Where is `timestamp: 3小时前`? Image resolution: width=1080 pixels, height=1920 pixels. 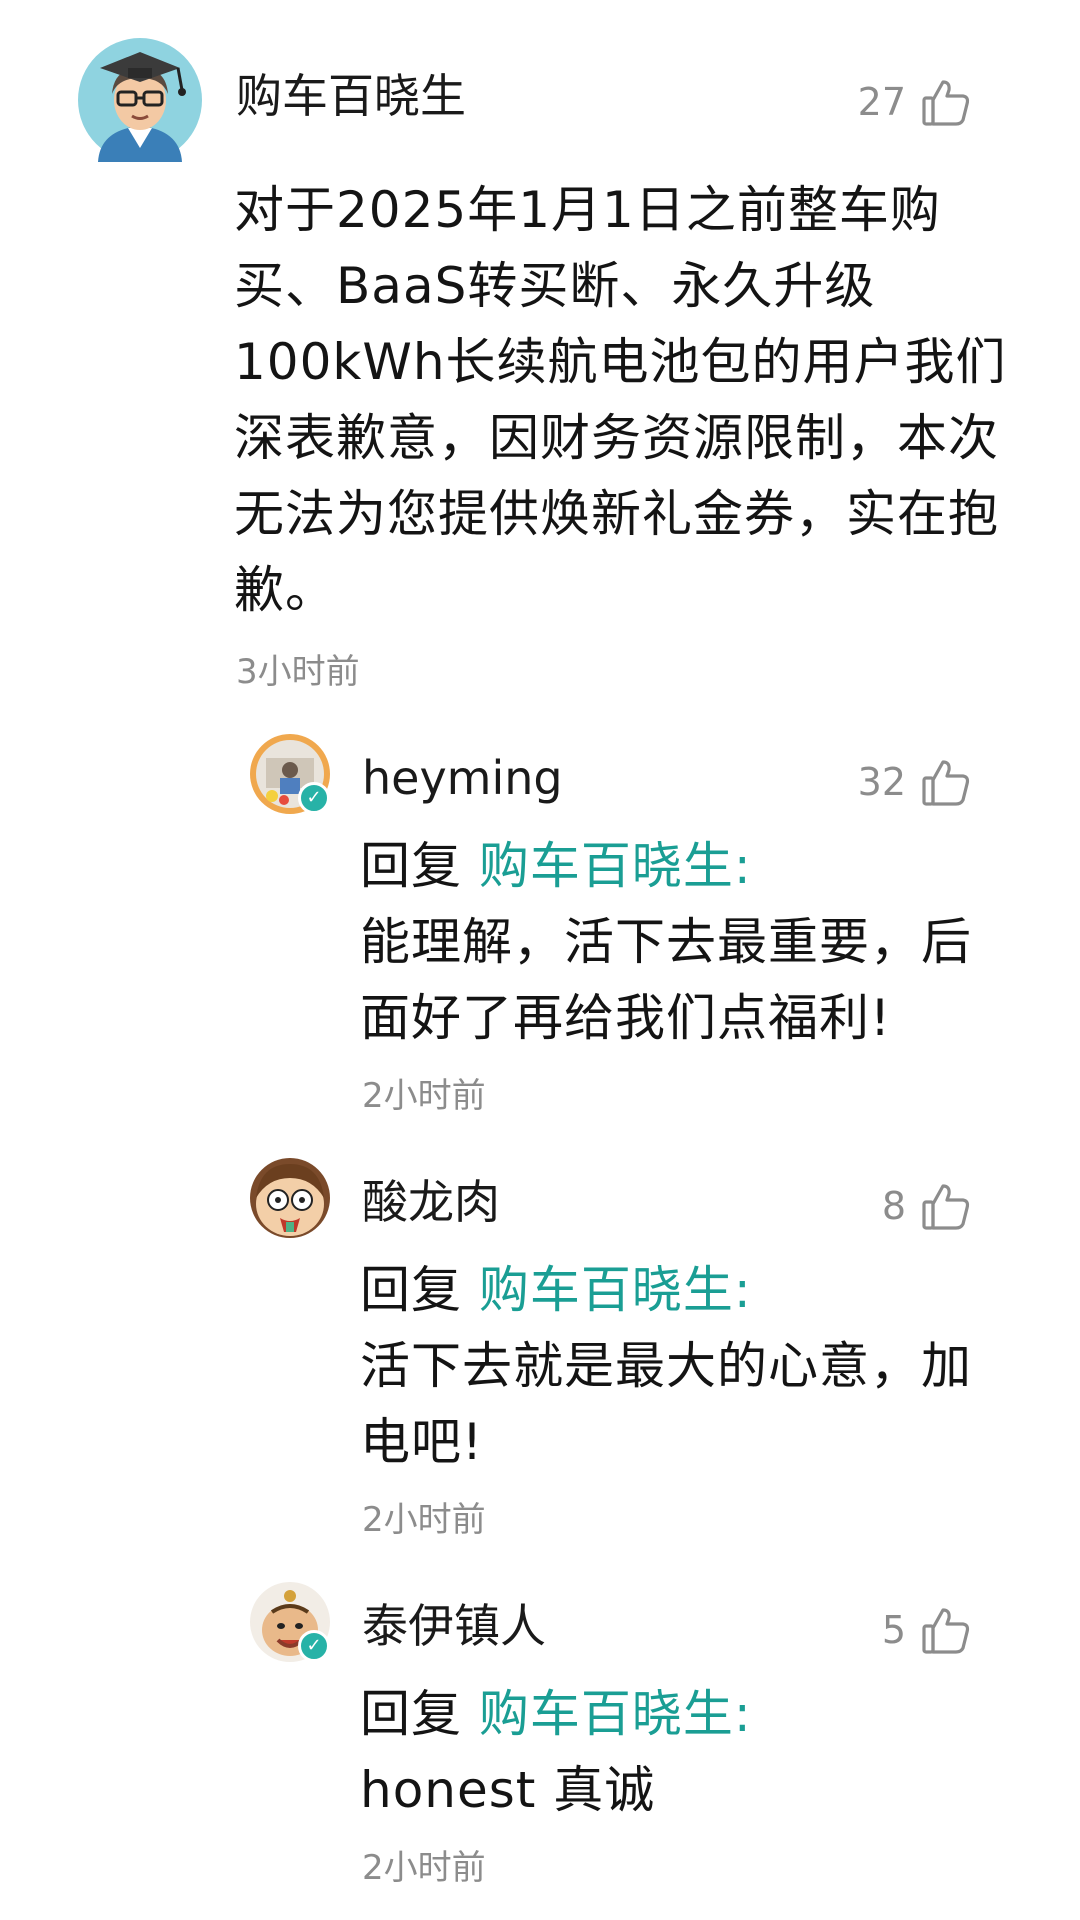
timestamp: 3小时前 is located at coordinates (298, 672).